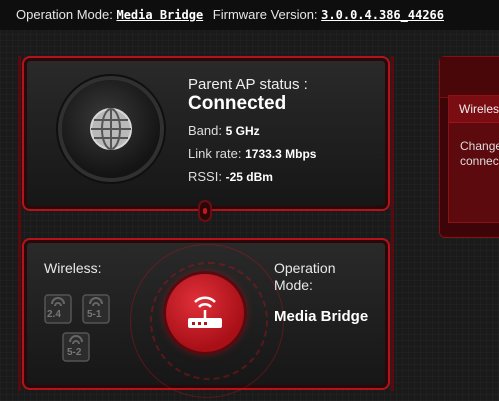  I want to click on globe-icon, so click(111, 129).